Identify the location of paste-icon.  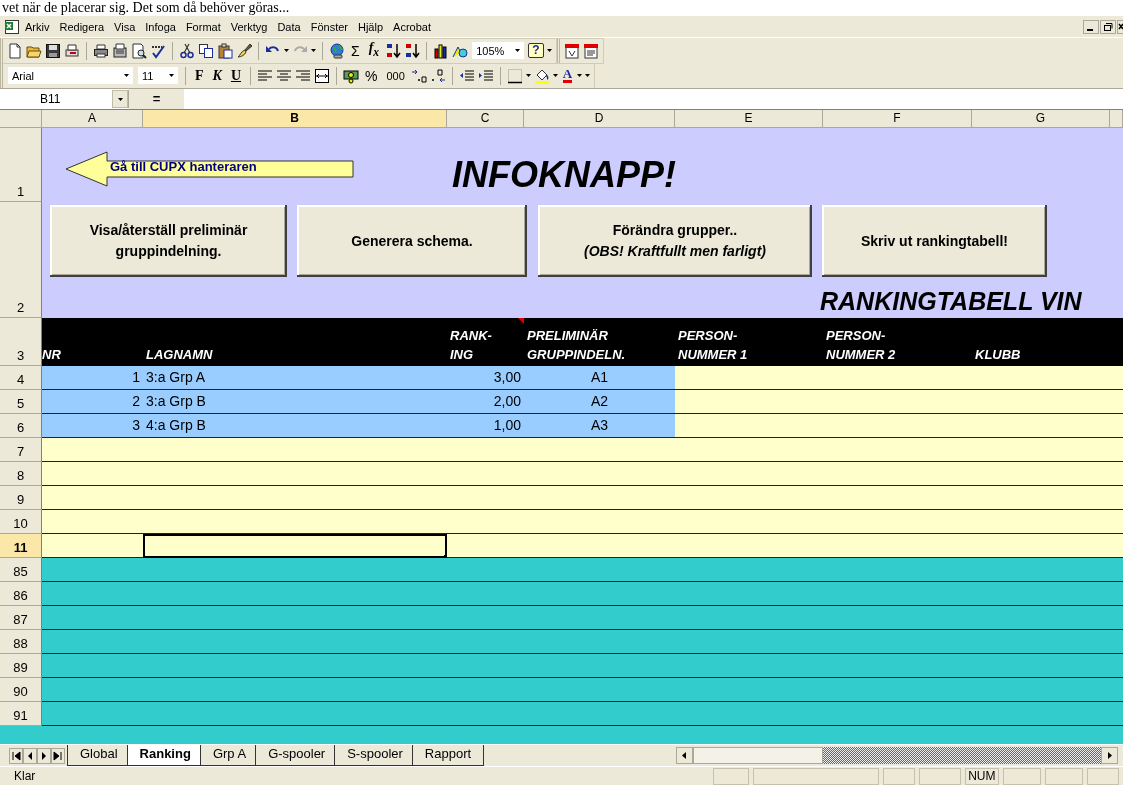
(225, 50).